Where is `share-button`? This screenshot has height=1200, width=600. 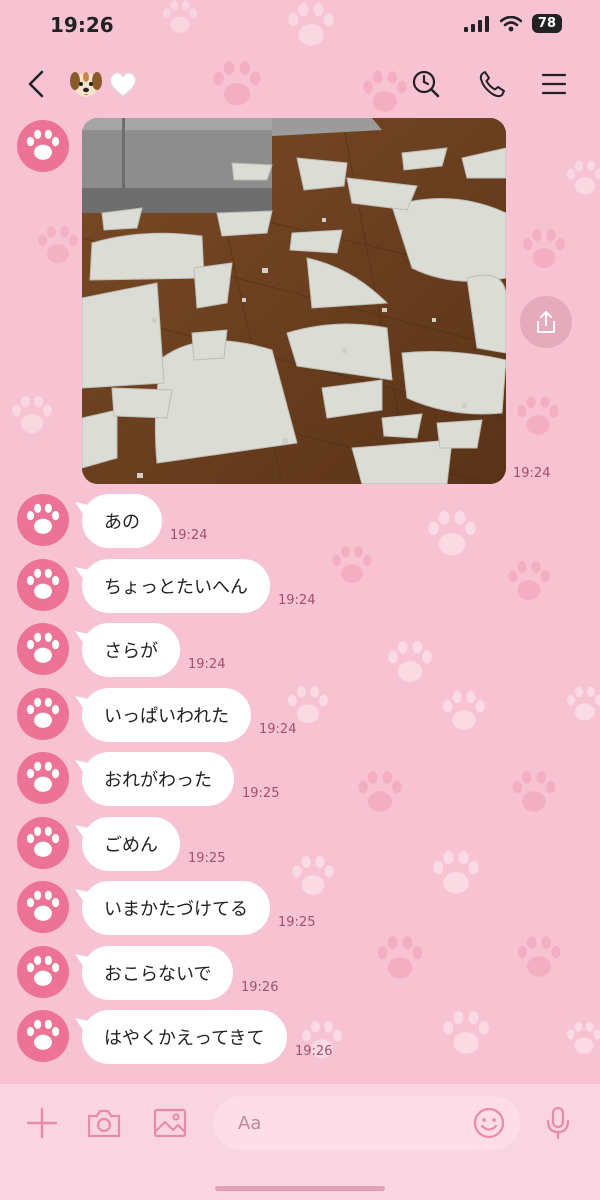
share-button is located at coordinates (546, 322).